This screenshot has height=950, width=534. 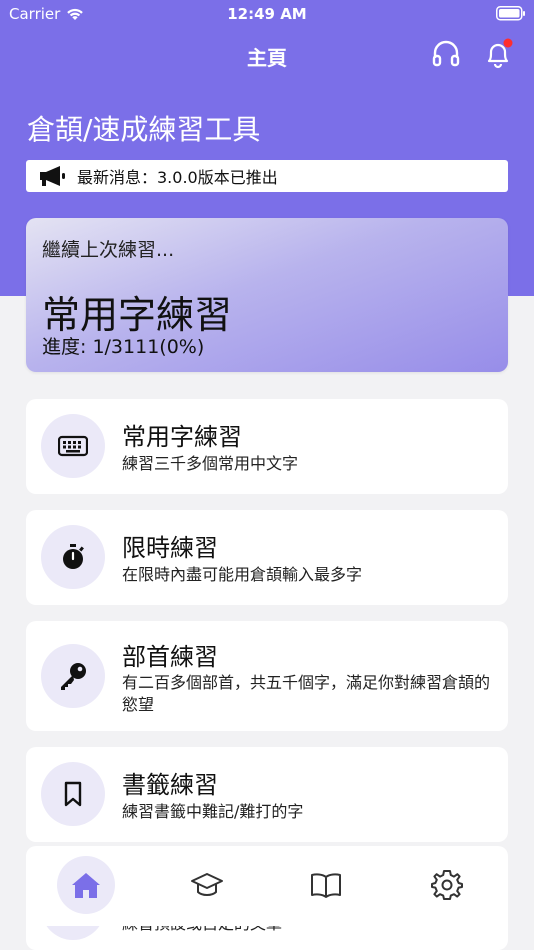 I want to click on menu-item-bookmarks: 書籤練習 練習書籤中難記/難打的字, so click(x=267, y=794).